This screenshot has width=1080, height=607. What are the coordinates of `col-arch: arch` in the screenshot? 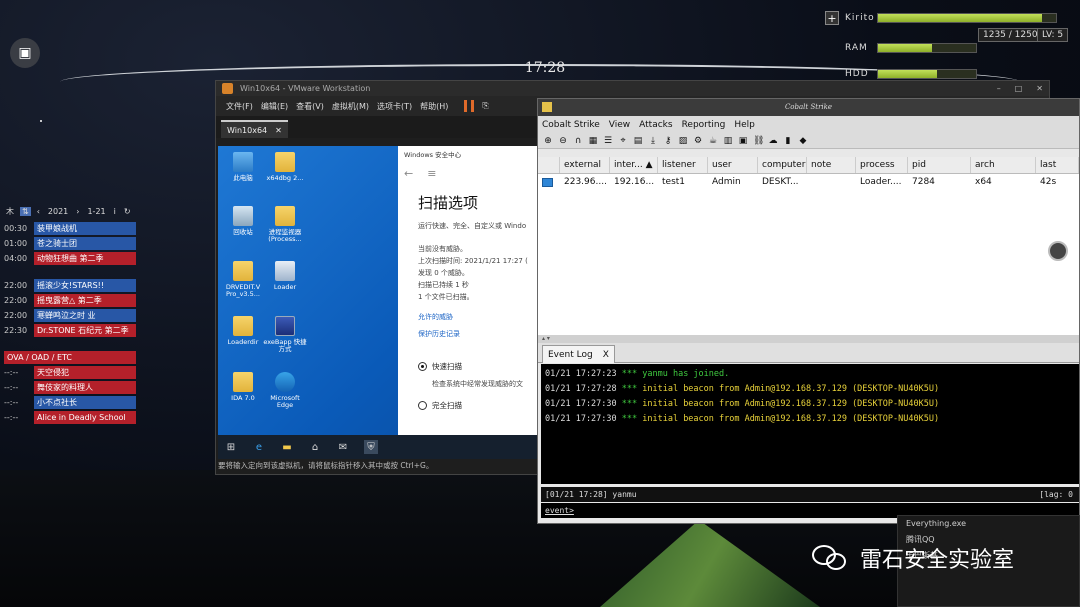 It's located at (1003, 165).